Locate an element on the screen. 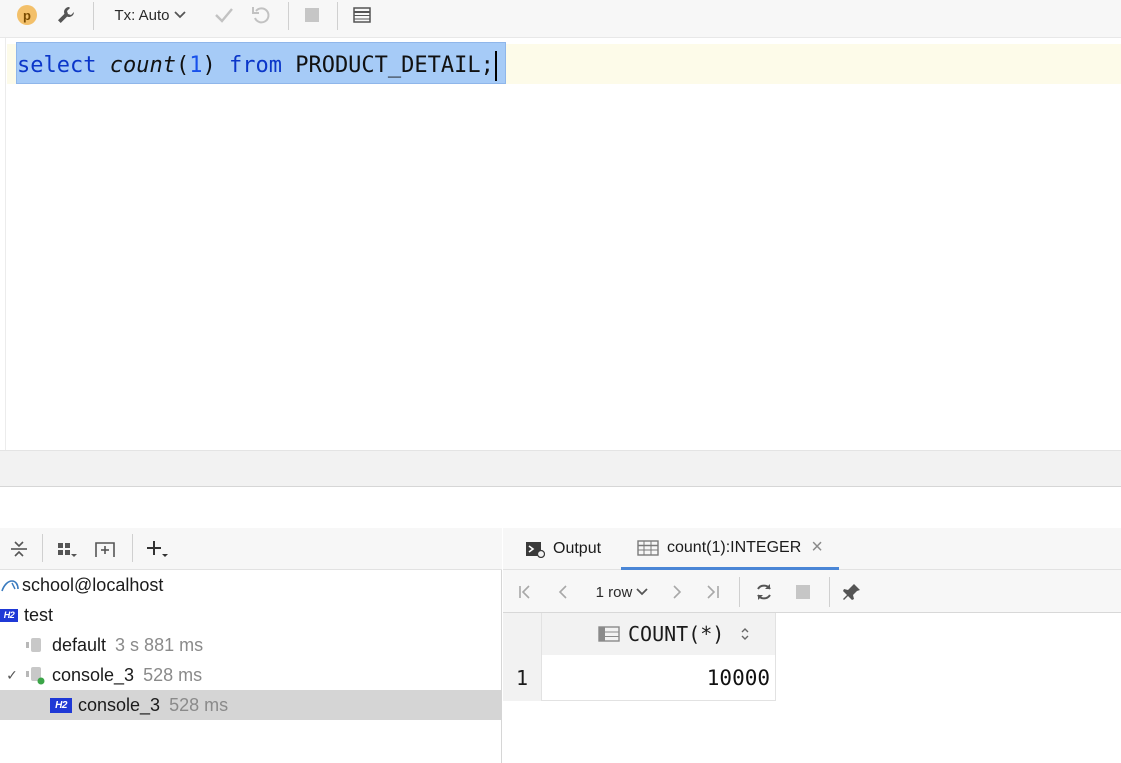  first-page-icon is located at coordinates (525, 592).